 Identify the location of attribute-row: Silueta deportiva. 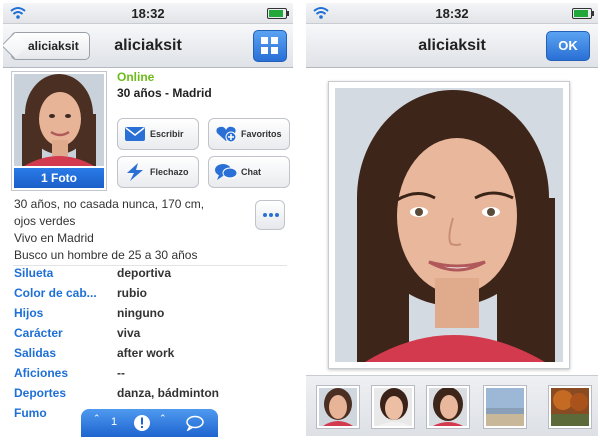
(151, 276).